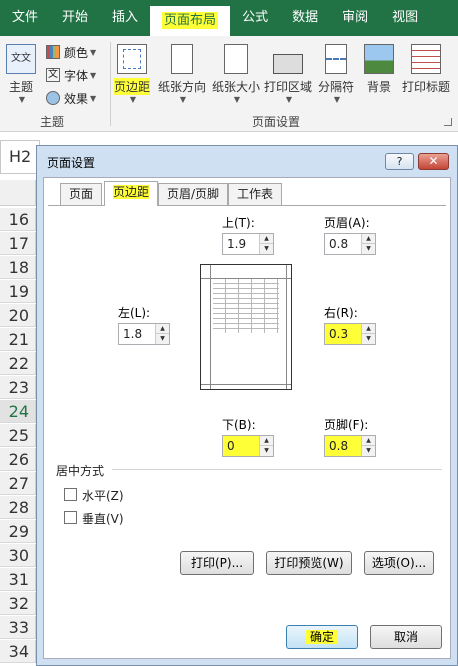 This screenshot has height=666, width=458. Describe the element at coordinates (18, 555) in the screenshot. I see `row-header: 30` at that location.